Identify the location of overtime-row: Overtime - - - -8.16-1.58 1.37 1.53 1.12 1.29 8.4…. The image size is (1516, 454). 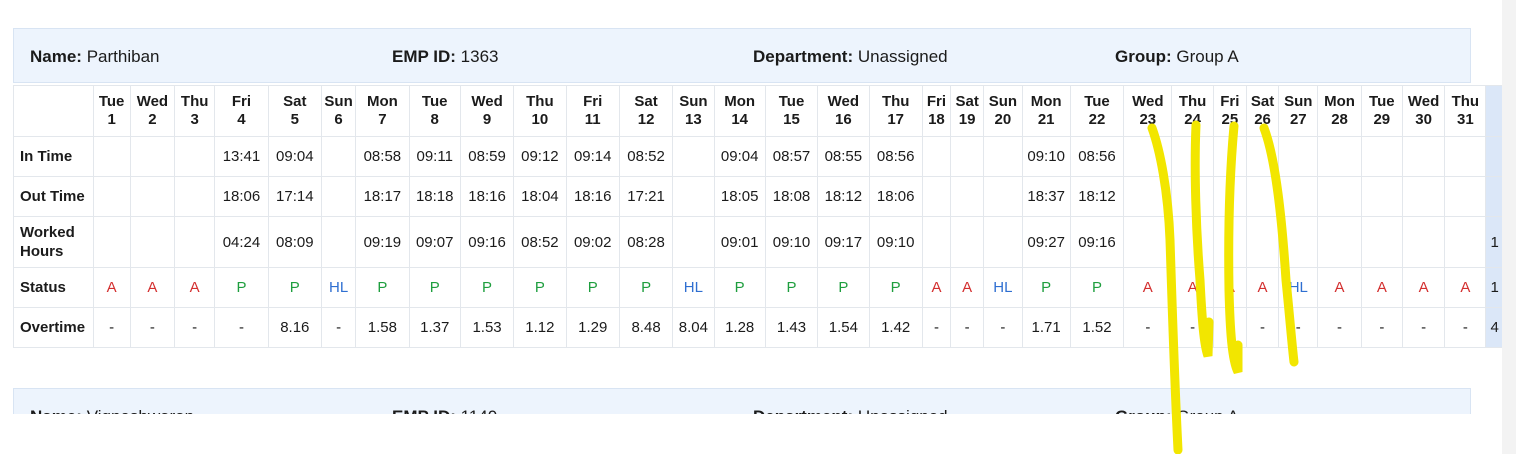
(757, 327).